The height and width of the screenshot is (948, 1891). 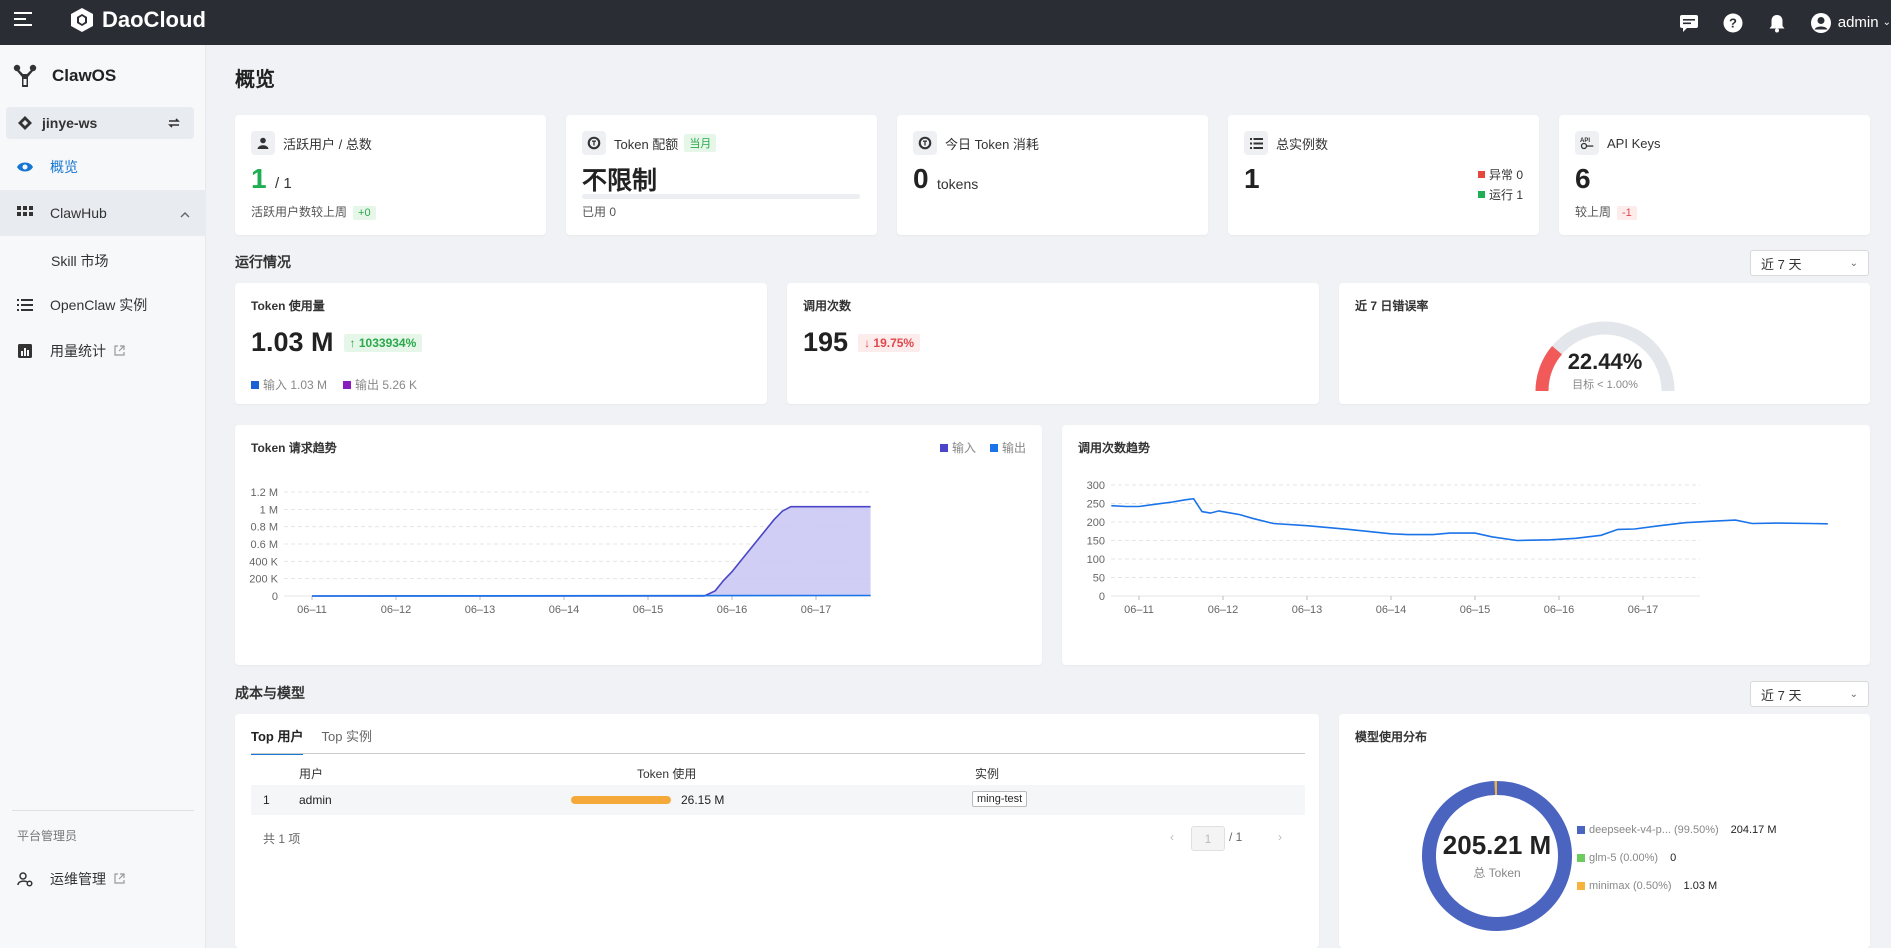 I want to click on token-usage-value: 1.03 M, so click(x=292, y=342).